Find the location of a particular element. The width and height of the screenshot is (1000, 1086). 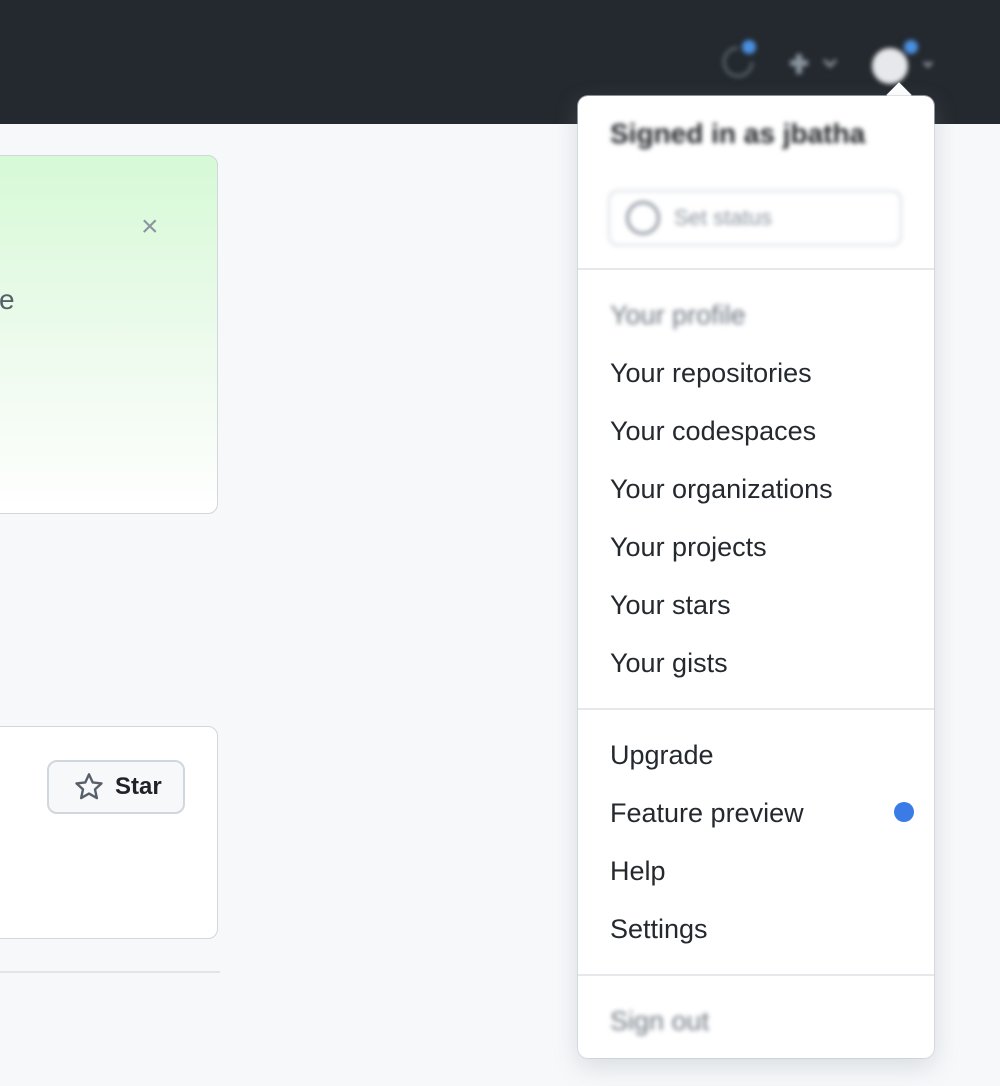

close-icon: × is located at coordinates (150, 227).